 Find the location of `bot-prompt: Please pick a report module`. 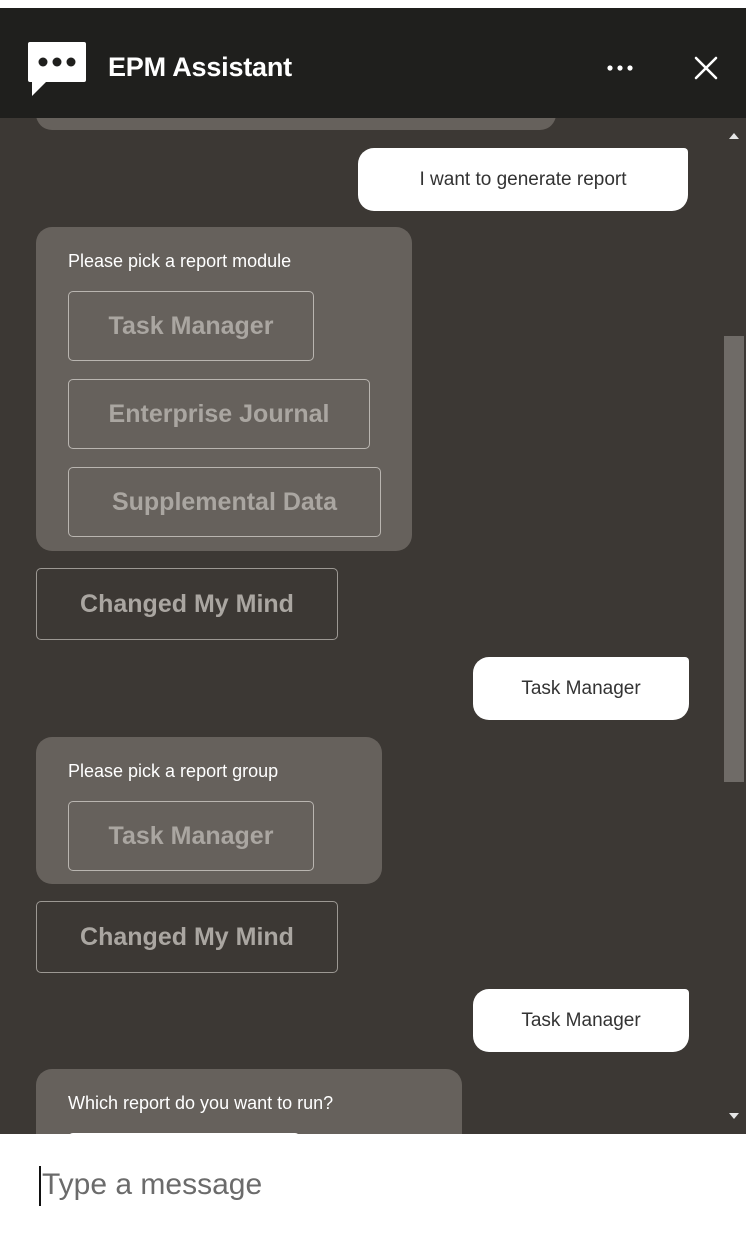

bot-prompt: Please pick a report module is located at coordinates (180, 261).